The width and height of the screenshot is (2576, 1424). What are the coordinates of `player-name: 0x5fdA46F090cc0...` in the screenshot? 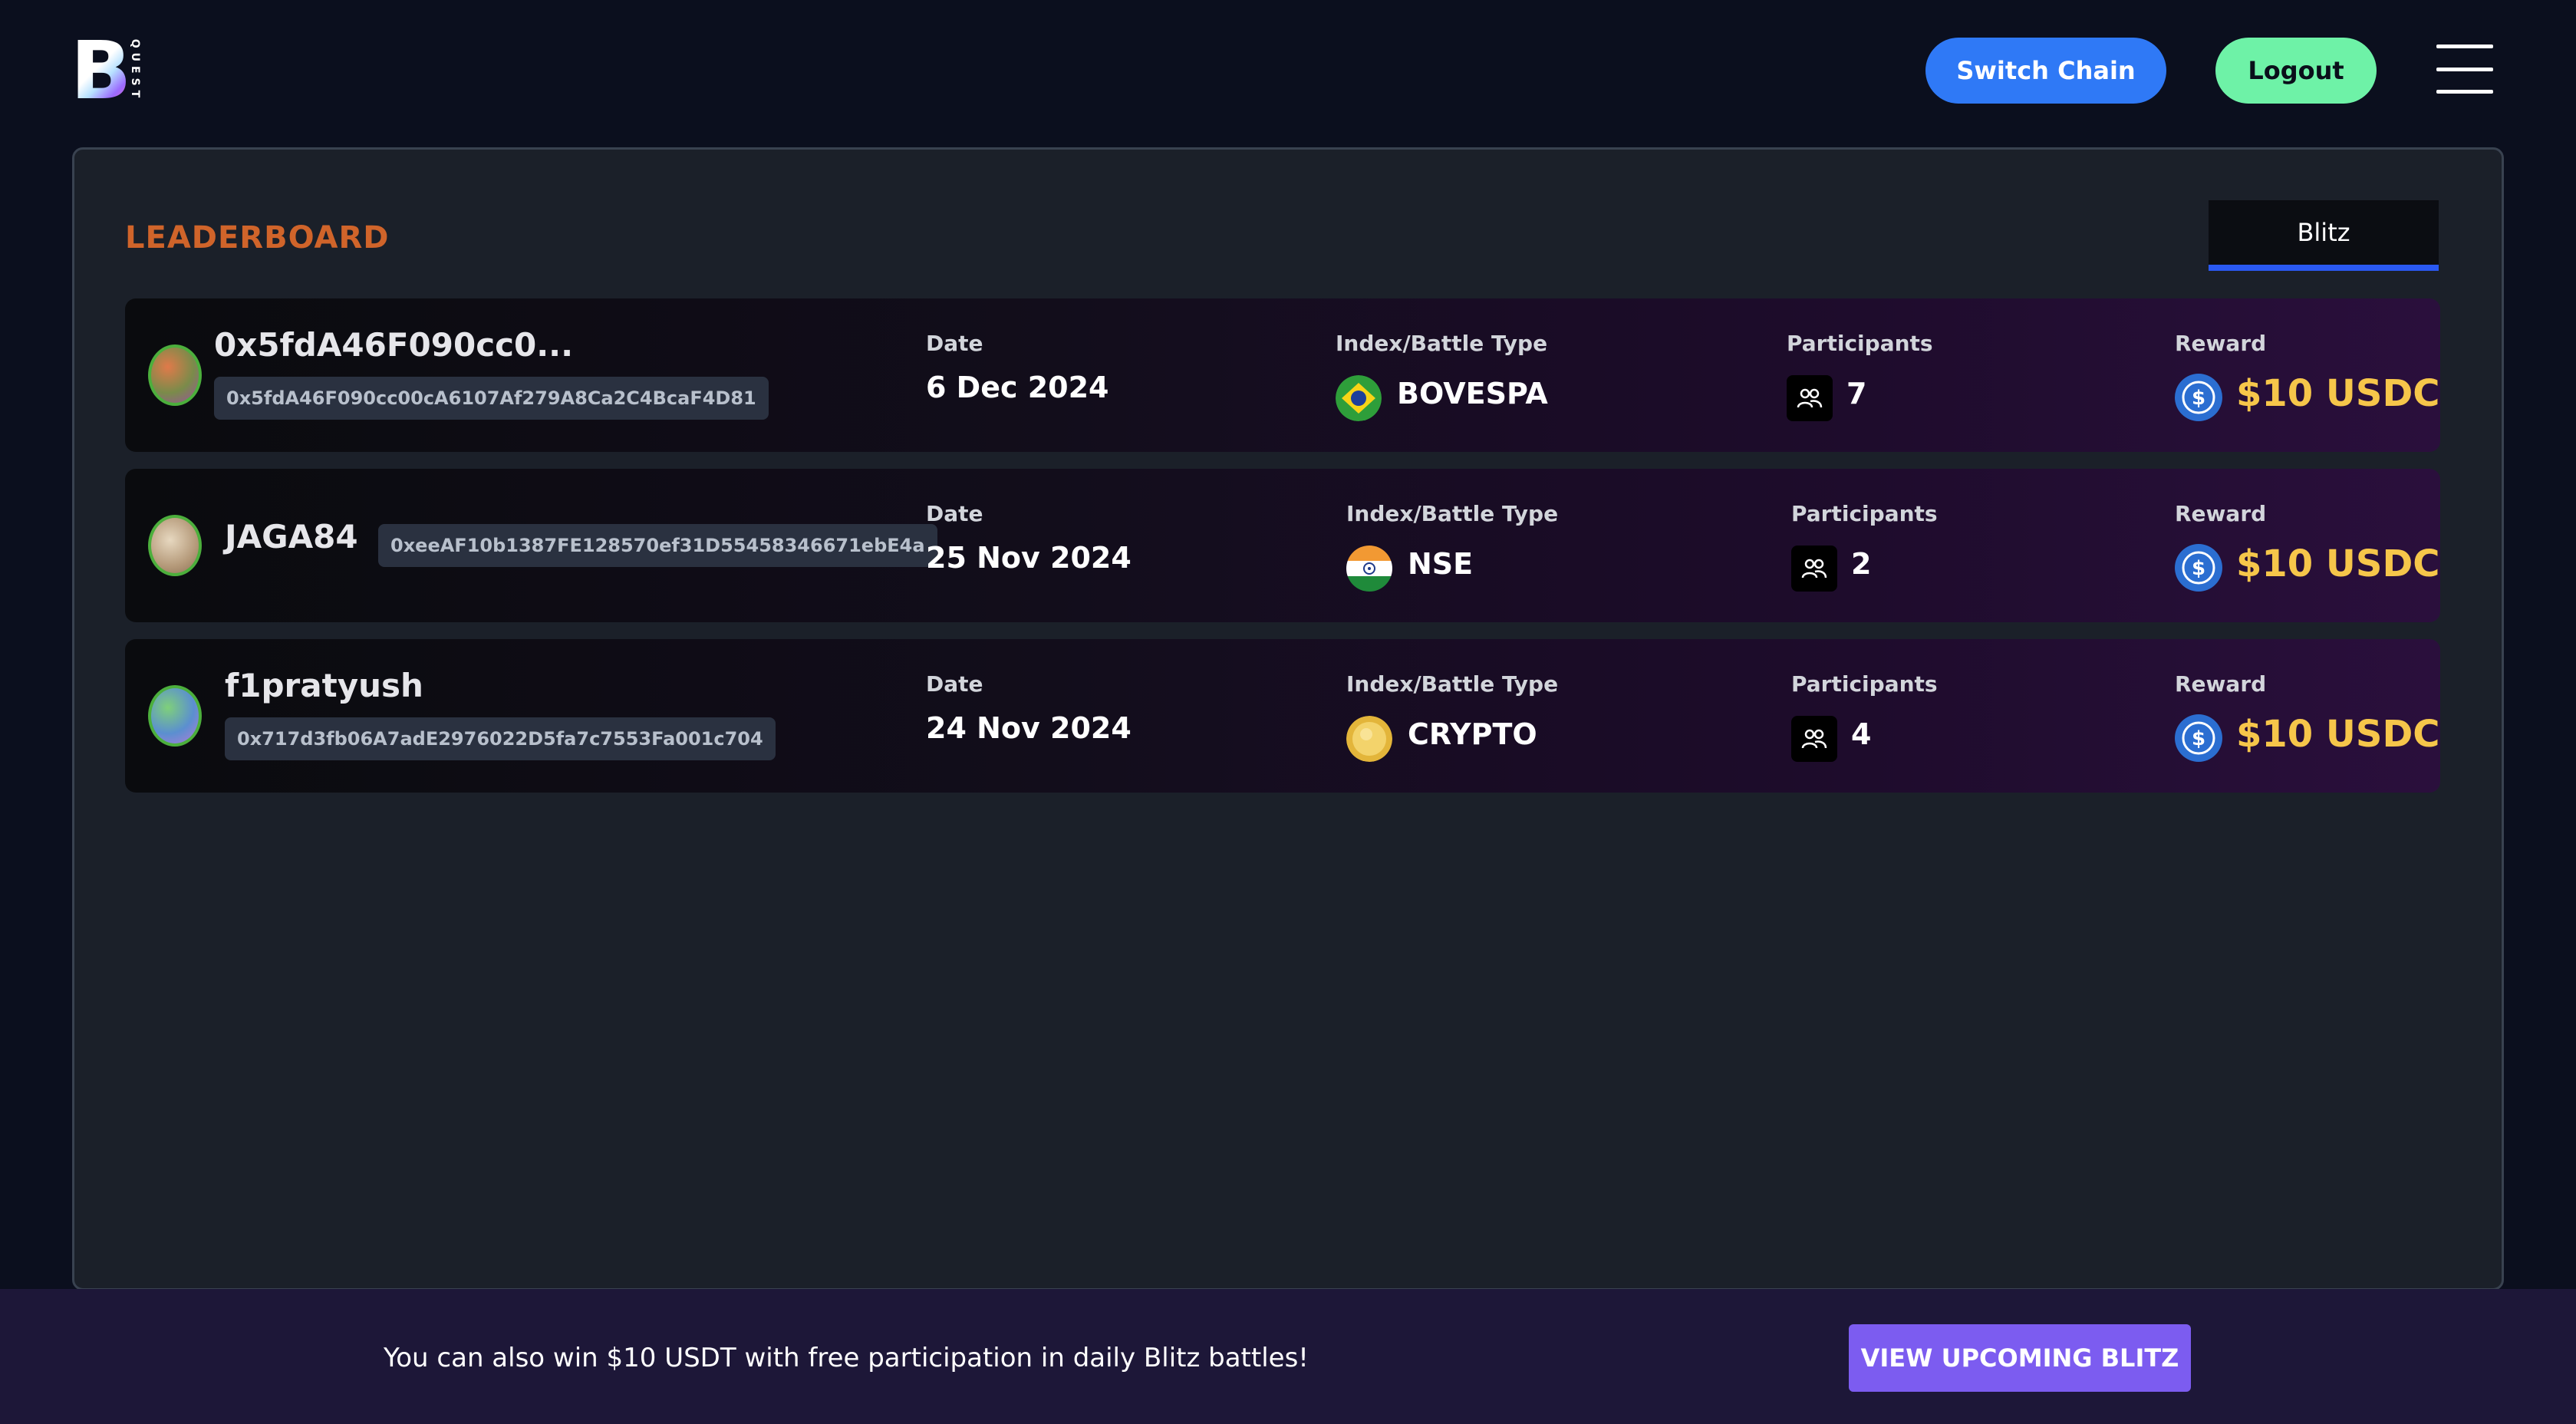 It's located at (394, 345).